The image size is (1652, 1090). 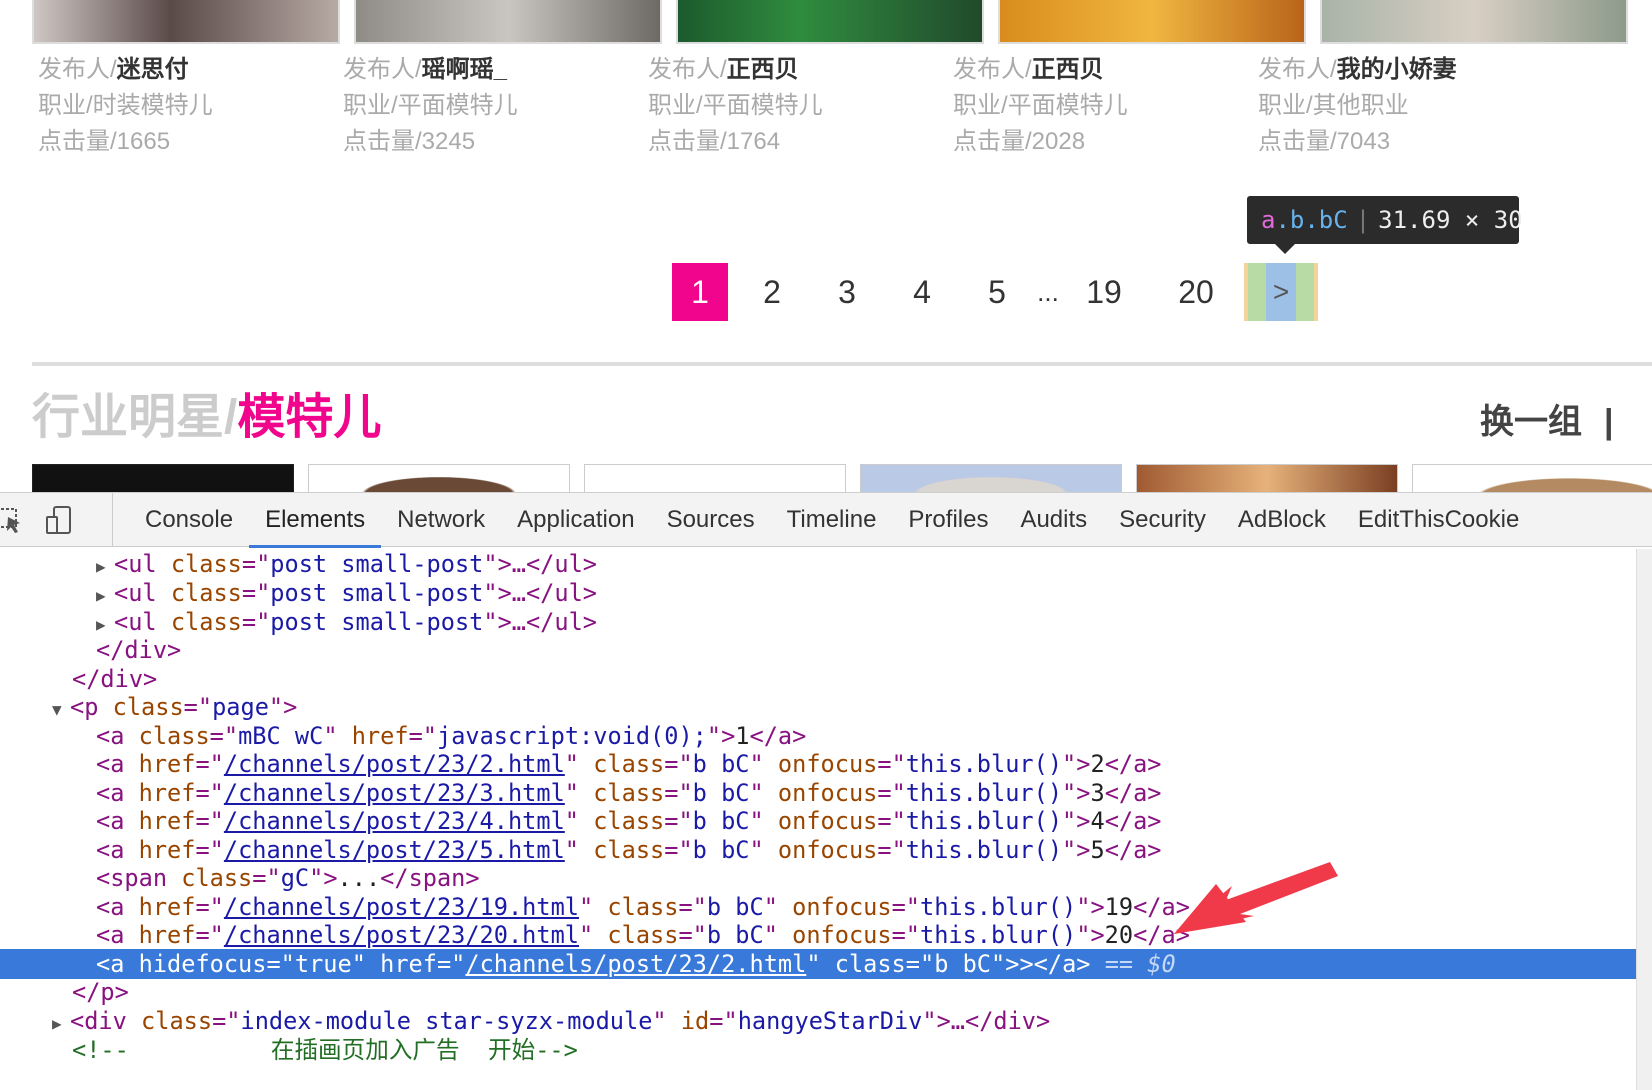 What do you see at coordinates (1067, 105) in the screenshot?
I see `job-value: 平面模特儿` at bounding box center [1067, 105].